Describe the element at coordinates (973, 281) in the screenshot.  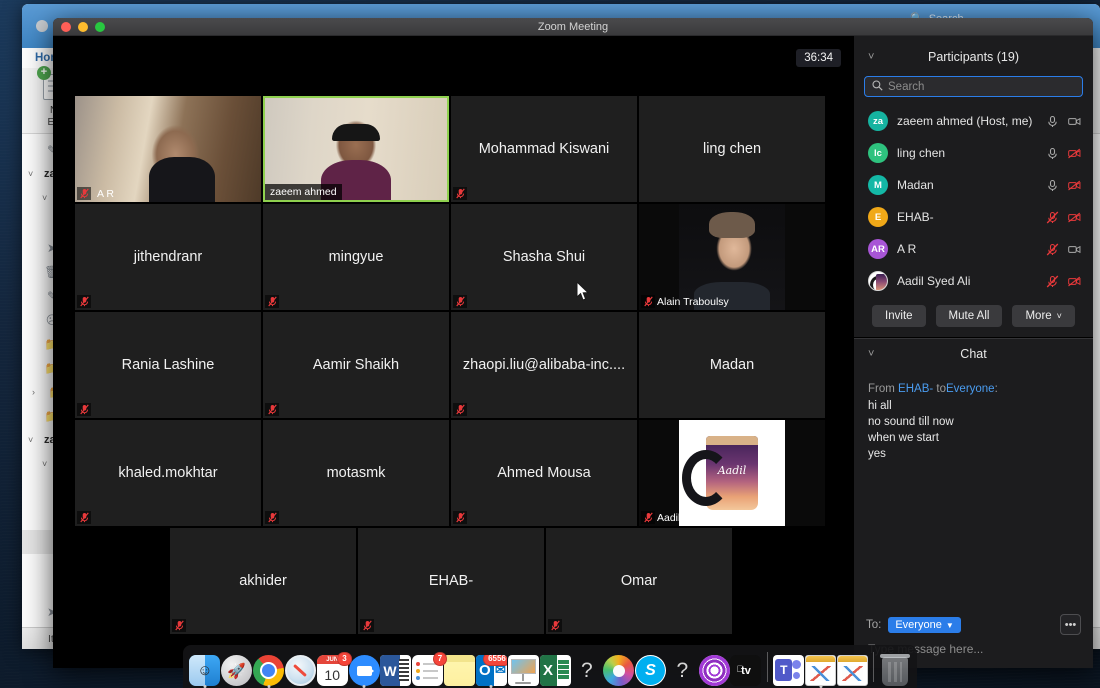
I see `participant-row-aadil-syed-ali: Aadil Syed Ali` at that location.